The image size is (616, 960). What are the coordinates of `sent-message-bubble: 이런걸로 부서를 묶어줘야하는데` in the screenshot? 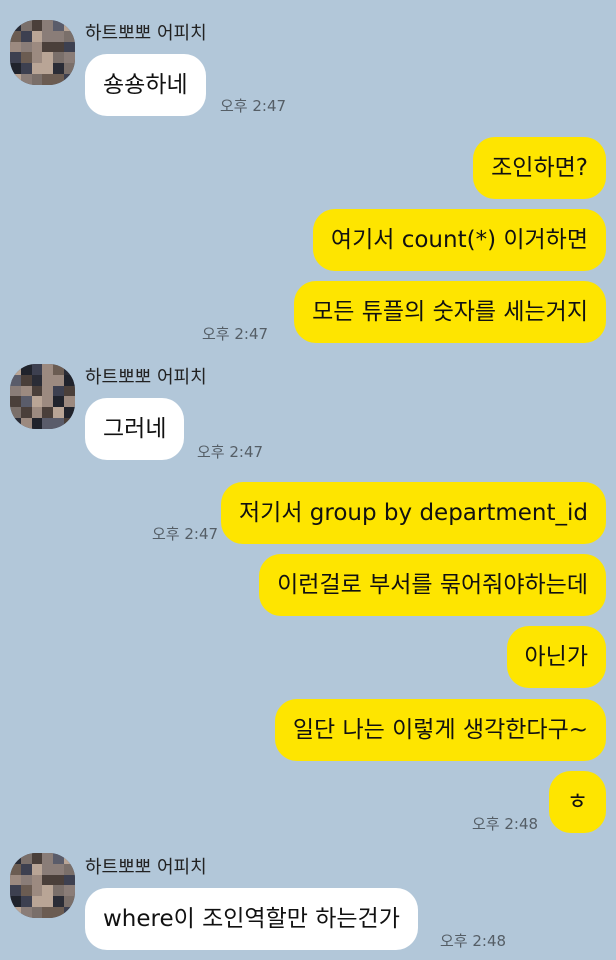 It's located at (432, 585).